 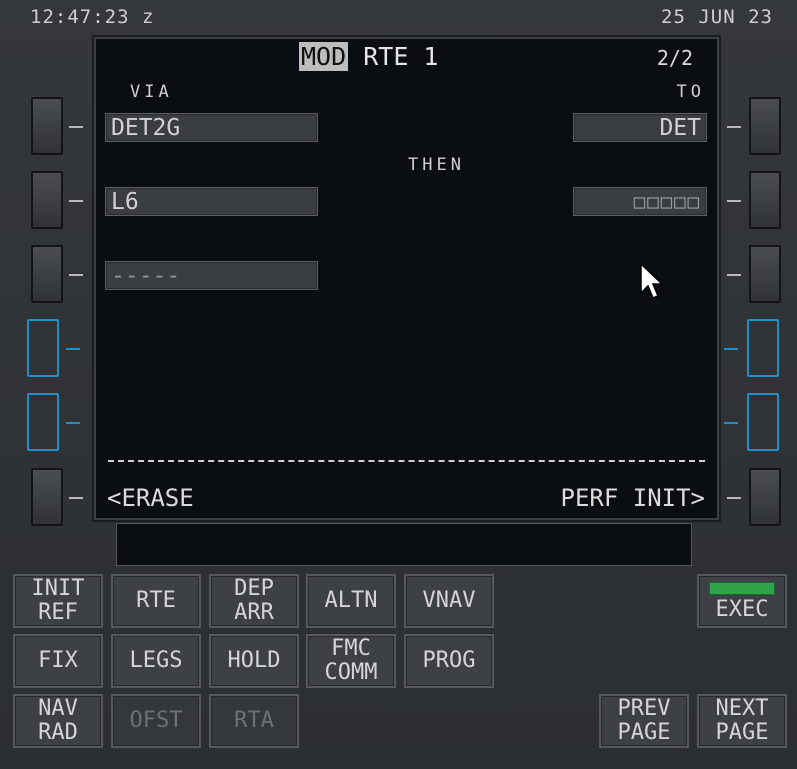 What do you see at coordinates (640, 127) in the screenshot?
I see `to-field-1: DET` at bounding box center [640, 127].